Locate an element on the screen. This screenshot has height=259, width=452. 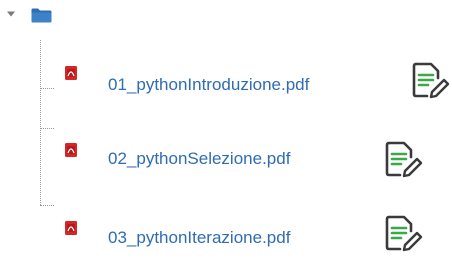
file-link-01: 01_pythonIntroduzione.pdf is located at coordinates (208, 85).